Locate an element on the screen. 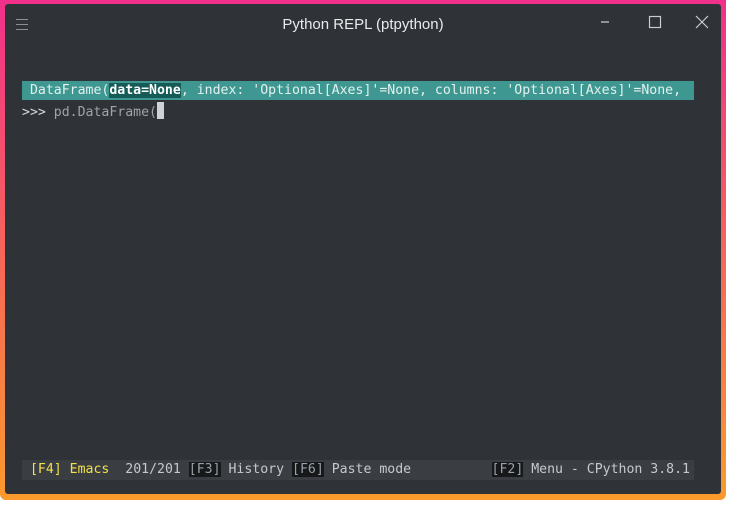  signature-func: DataFrame( is located at coordinates (69, 90).